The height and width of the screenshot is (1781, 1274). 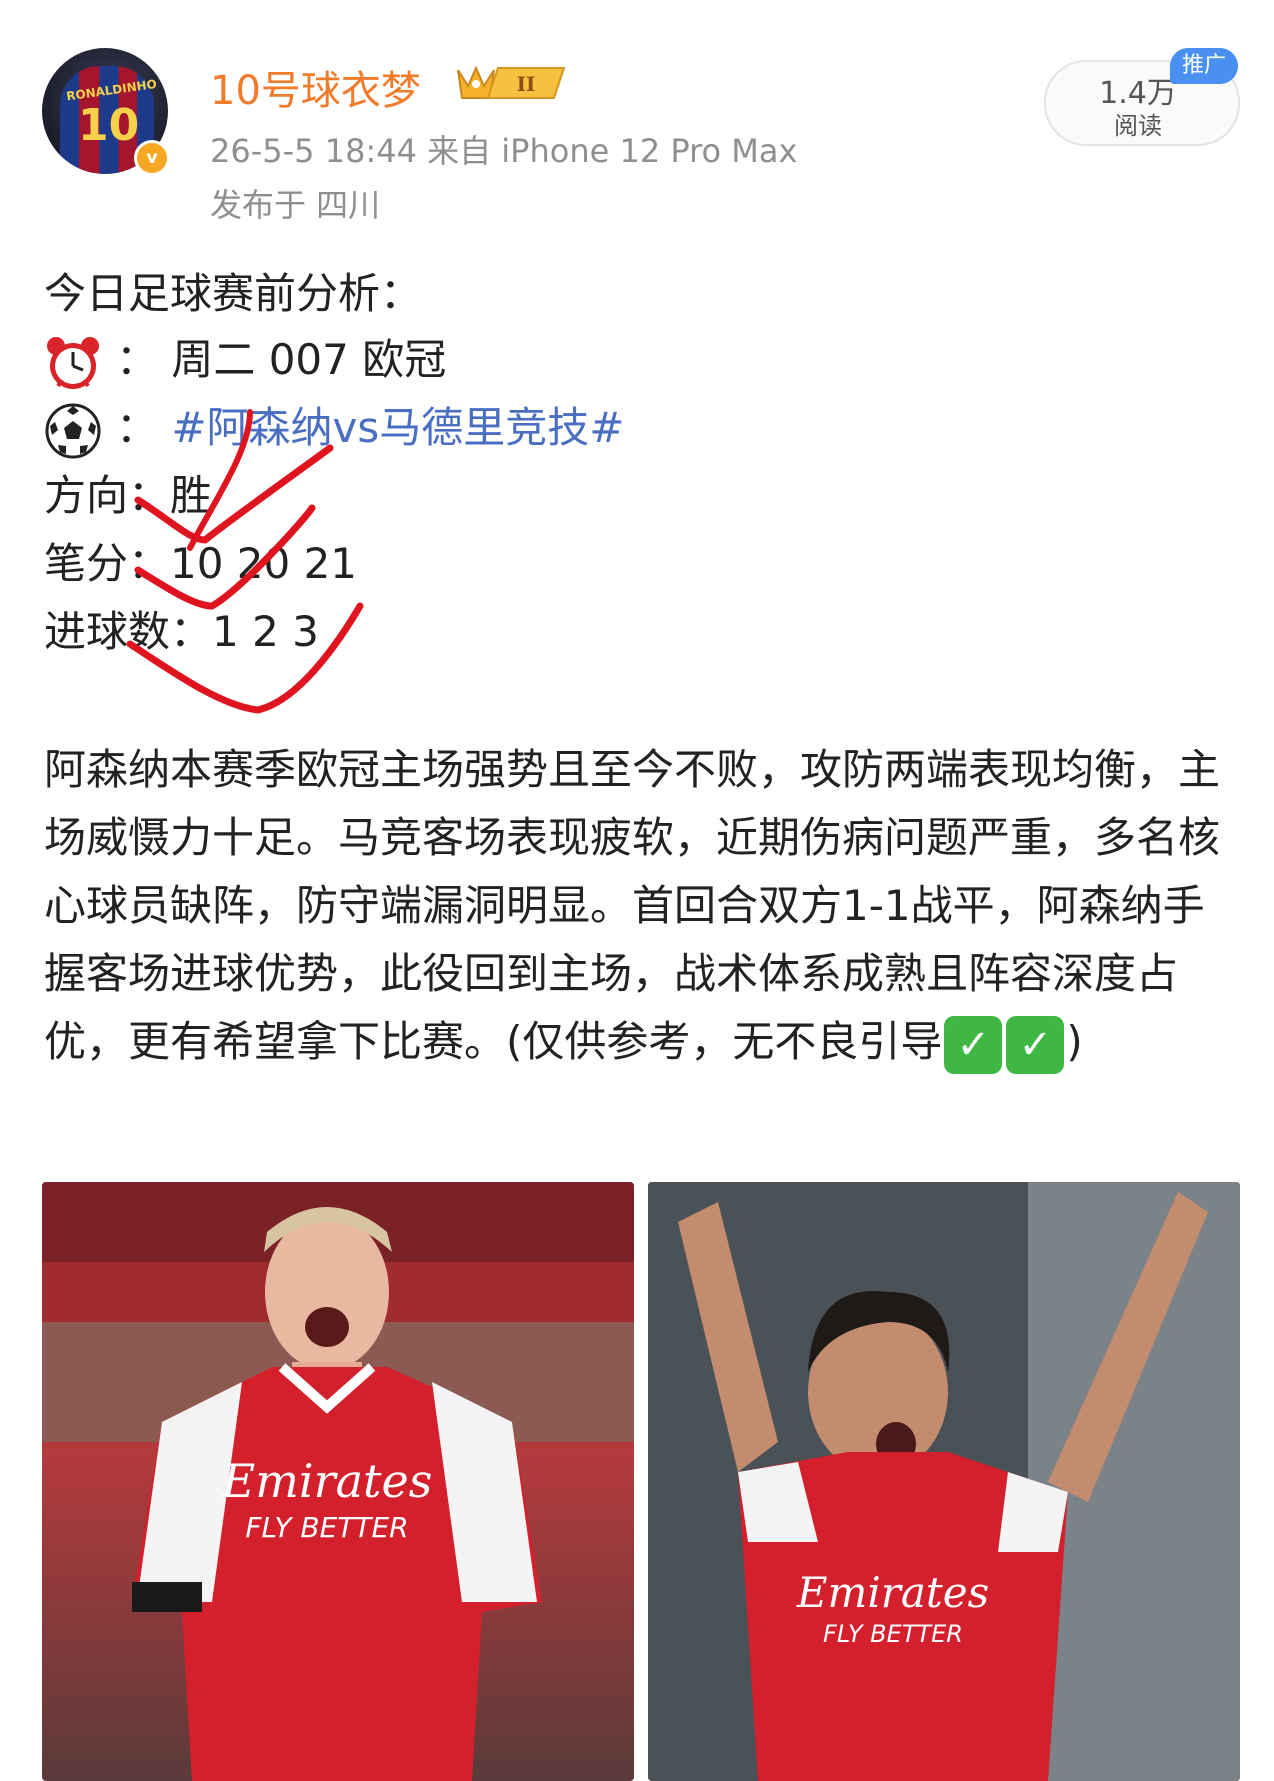 What do you see at coordinates (526, 84) in the screenshot?
I see `level-badge-text: II` at bounding box center [526, 84].